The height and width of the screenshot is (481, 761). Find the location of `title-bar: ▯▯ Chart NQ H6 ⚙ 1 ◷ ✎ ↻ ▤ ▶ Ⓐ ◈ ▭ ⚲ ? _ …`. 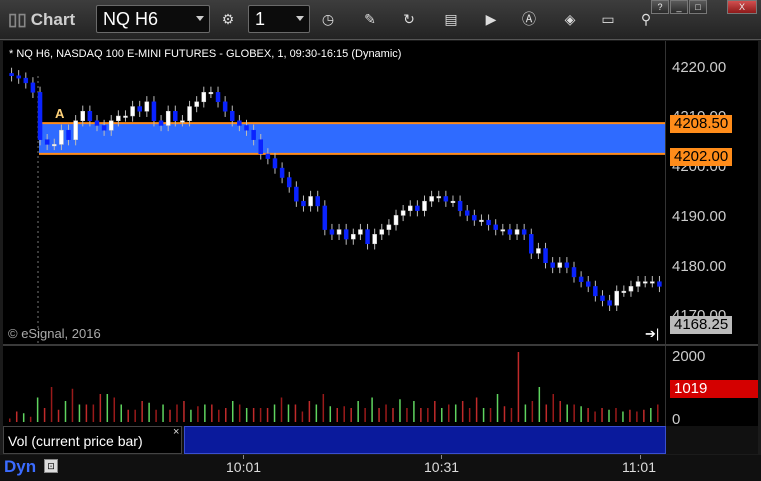

title-bar: ▯▯ Chart NQ H6 ⚙ 1 ◷ ✎ ↻ ▤ ▶ Ⓐ ◈ ▭ ⚲ ? _ … is located at coordinates (380, 20).